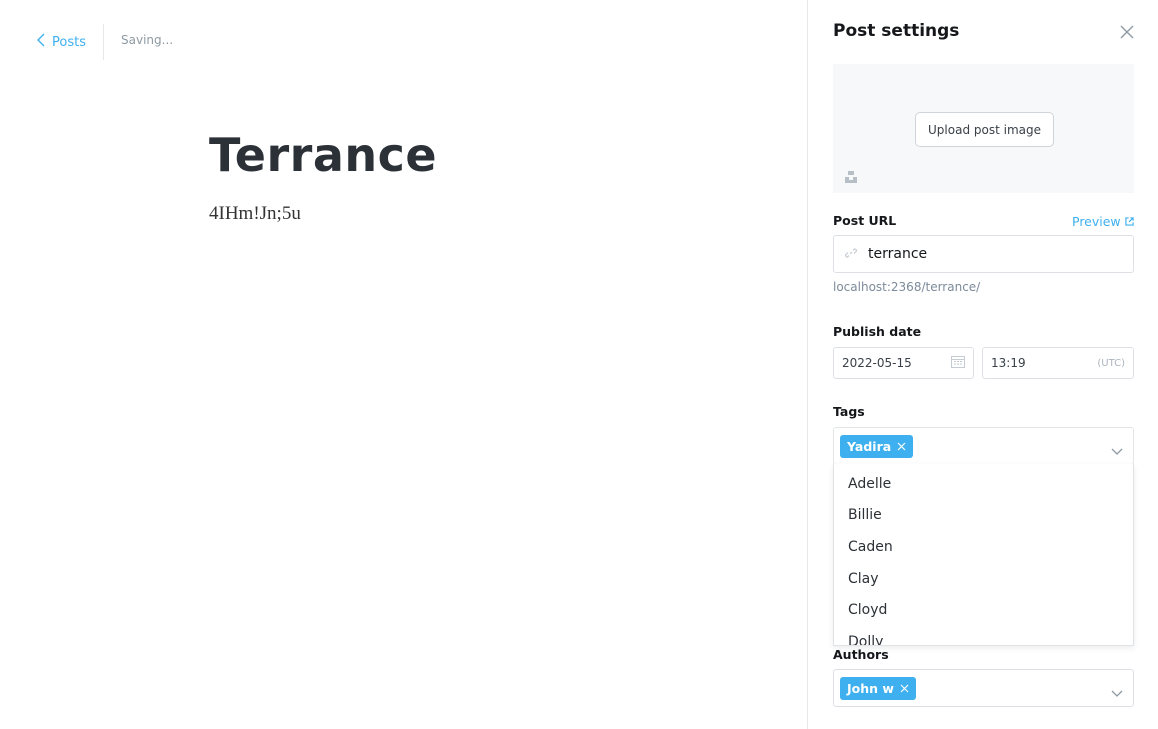 The width and height of the screenshot is (1158, 729). What do you see at coordinates (983, 484) in the screenshot?
I see `tag-option: Adelle` at bounding box center [983, 484].